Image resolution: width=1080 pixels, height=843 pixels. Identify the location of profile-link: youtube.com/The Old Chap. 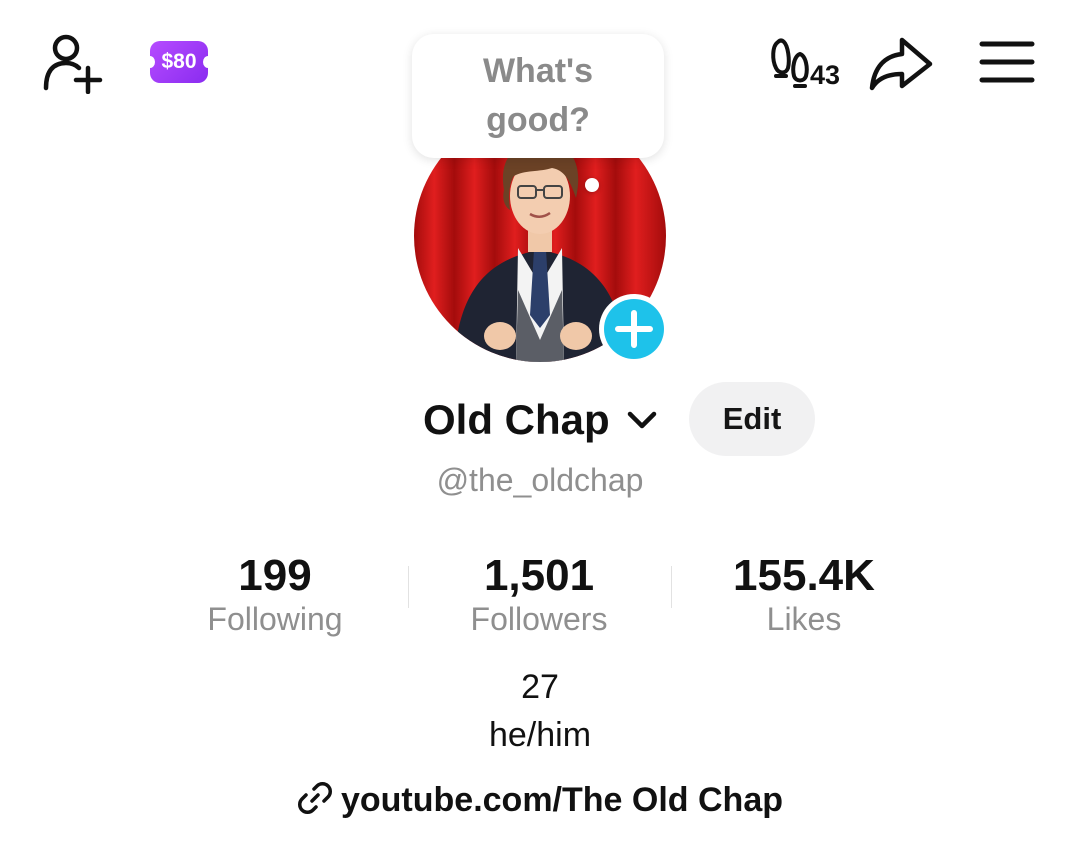
(540, 800).